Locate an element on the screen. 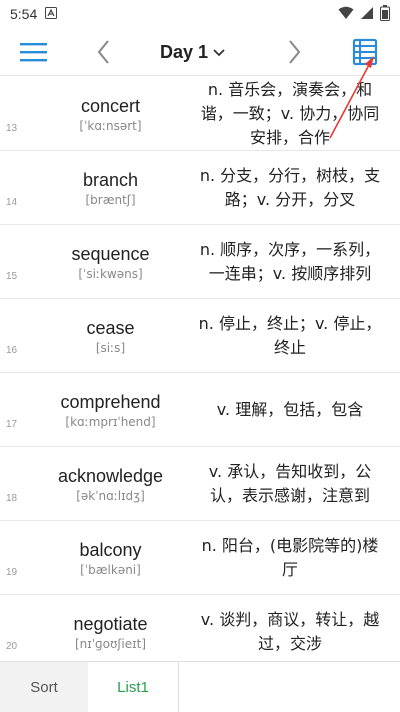 The height and width of the screenshot is (712, 400). word-phonetic: [əkˈnɑːlɪdʒ] is located at coordinates (110, 495).